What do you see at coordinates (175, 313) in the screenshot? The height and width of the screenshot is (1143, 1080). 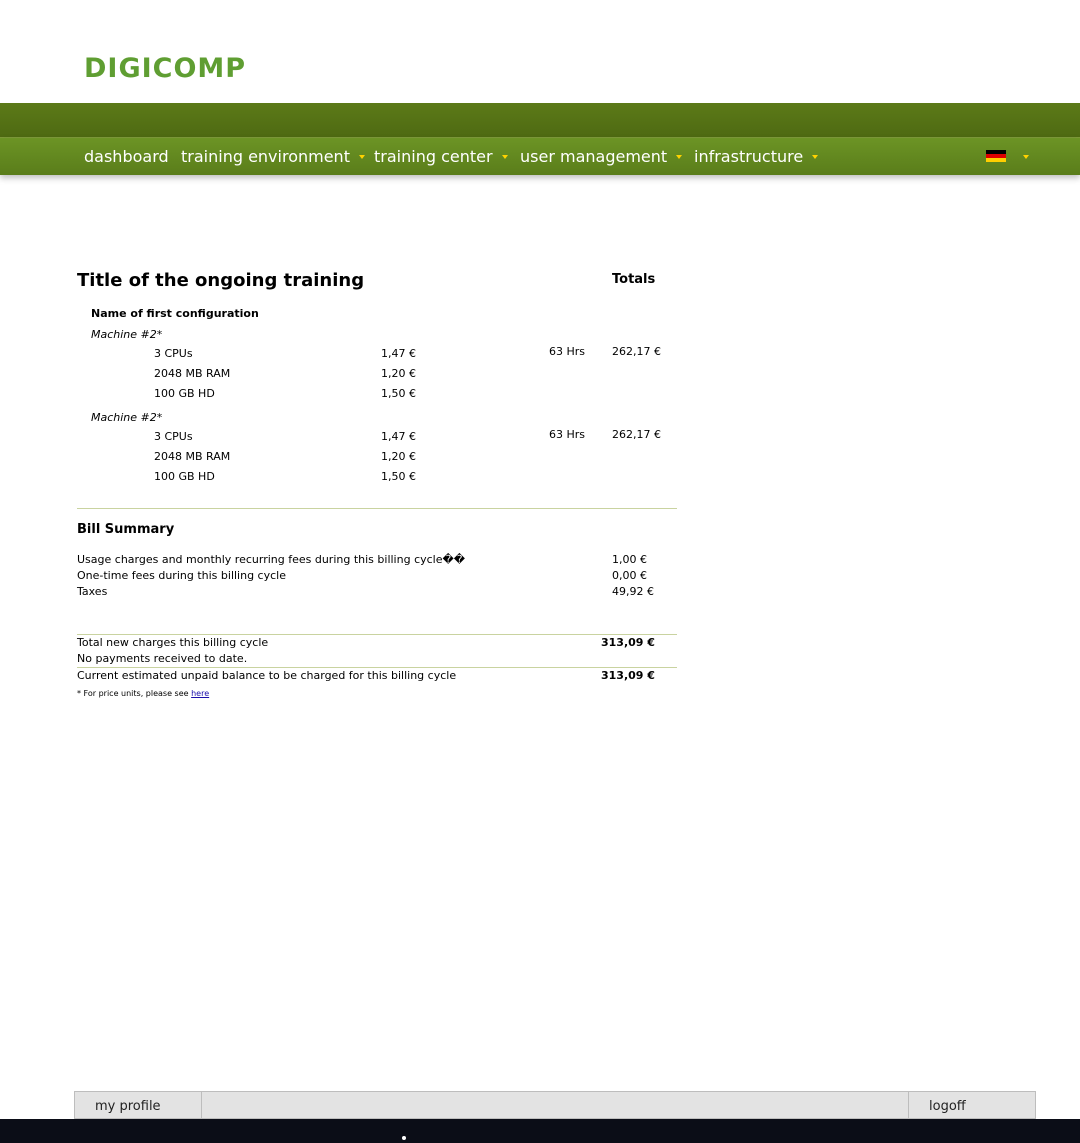 I see `configuration-name: Name of first configuration` at bounding box center [175, 313].